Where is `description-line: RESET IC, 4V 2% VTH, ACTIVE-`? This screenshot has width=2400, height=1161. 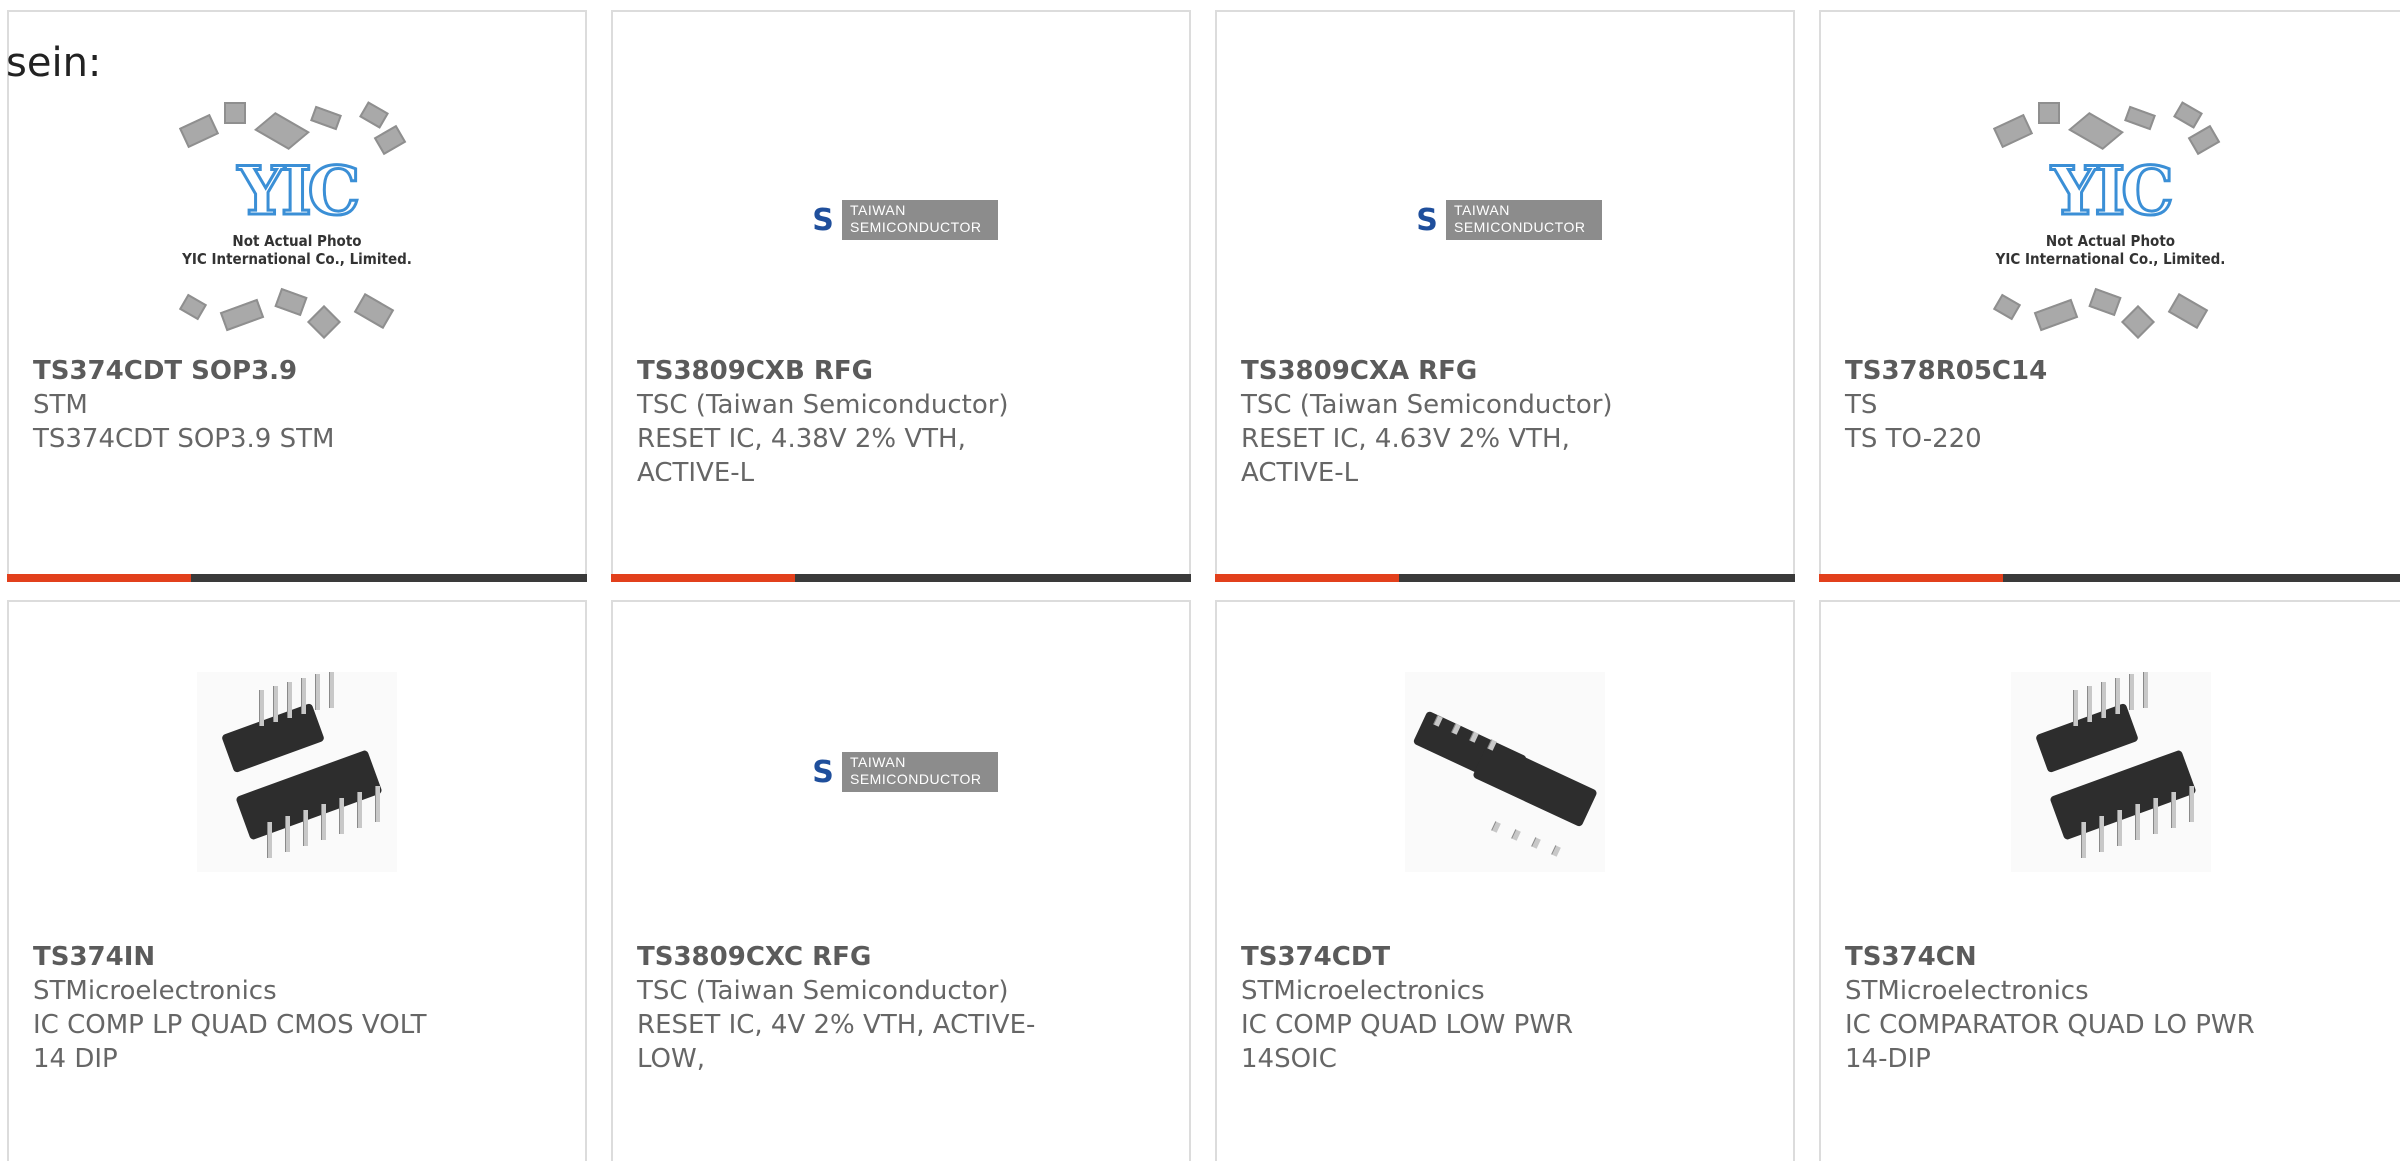 description-line: RESET IC, 4V 2% VTH, ACTIVE- is located at coordinates (836, 1025).